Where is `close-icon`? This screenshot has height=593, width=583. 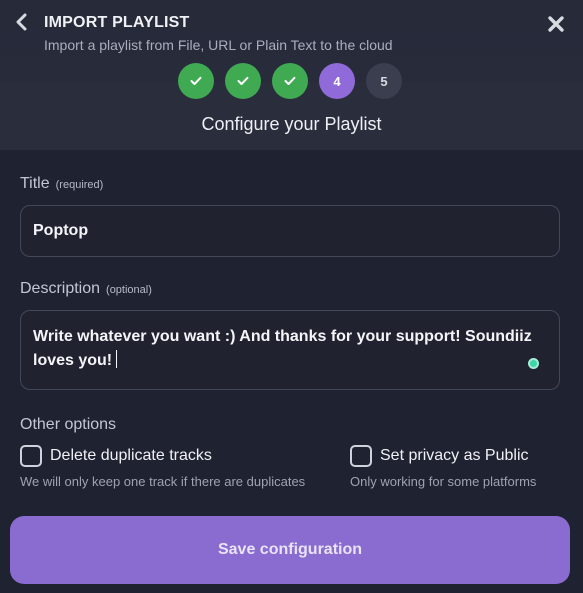 close-icon is located at coordinates (556, 26).